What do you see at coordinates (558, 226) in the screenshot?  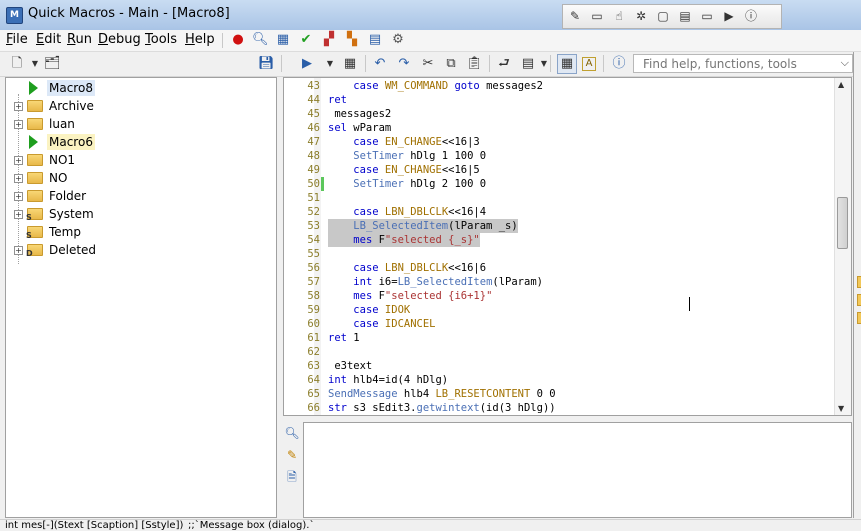 I see `code-line: 53 LB_SelectedItem(lParam _s)` at bounding box center [558, 226].